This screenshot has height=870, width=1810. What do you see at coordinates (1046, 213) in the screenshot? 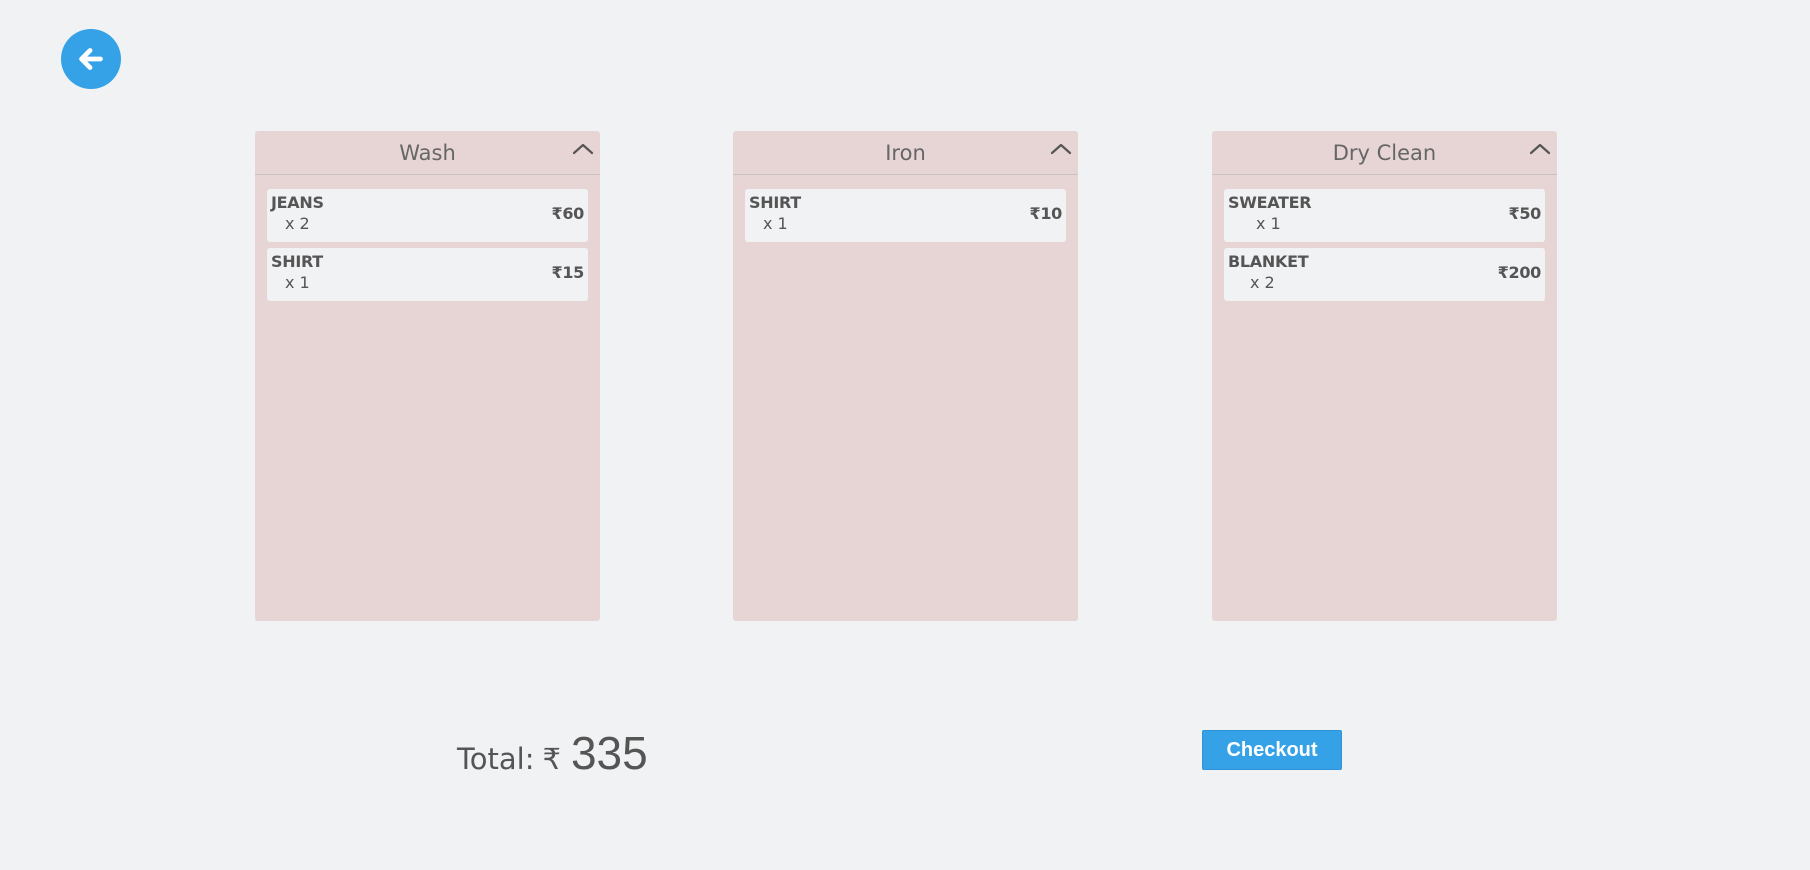
I see `item-price: ₹10` at bounding box center [1046, 213].